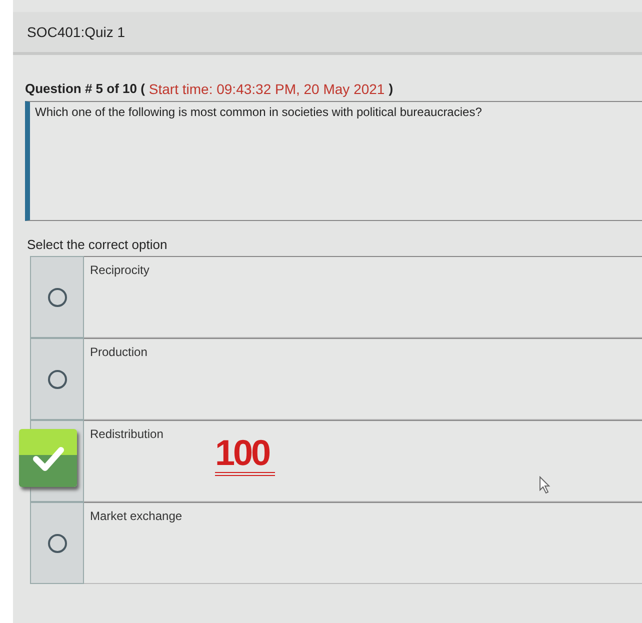 This screenshot has width=642, height=623. What do you see at coordinates (48, 458) in the screenshot?
I see `check-icon` at bounding box center [48, 458].